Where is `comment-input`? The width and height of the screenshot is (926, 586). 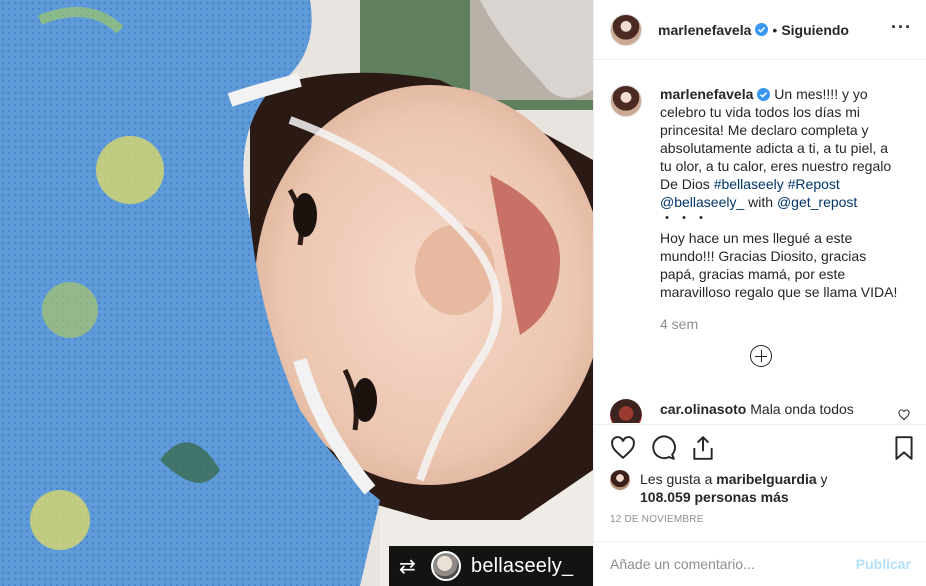 comment-input is located at coordinates (733, 564).